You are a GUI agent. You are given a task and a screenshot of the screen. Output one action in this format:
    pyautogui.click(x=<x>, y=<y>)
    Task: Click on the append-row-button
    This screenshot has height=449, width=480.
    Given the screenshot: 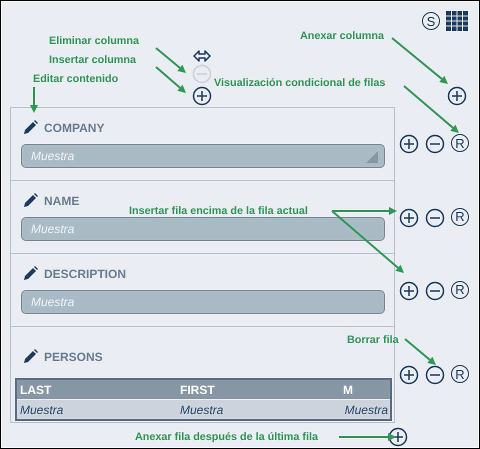 What is the action you would take?
    pyautogui.click(x=398, y=437)
    